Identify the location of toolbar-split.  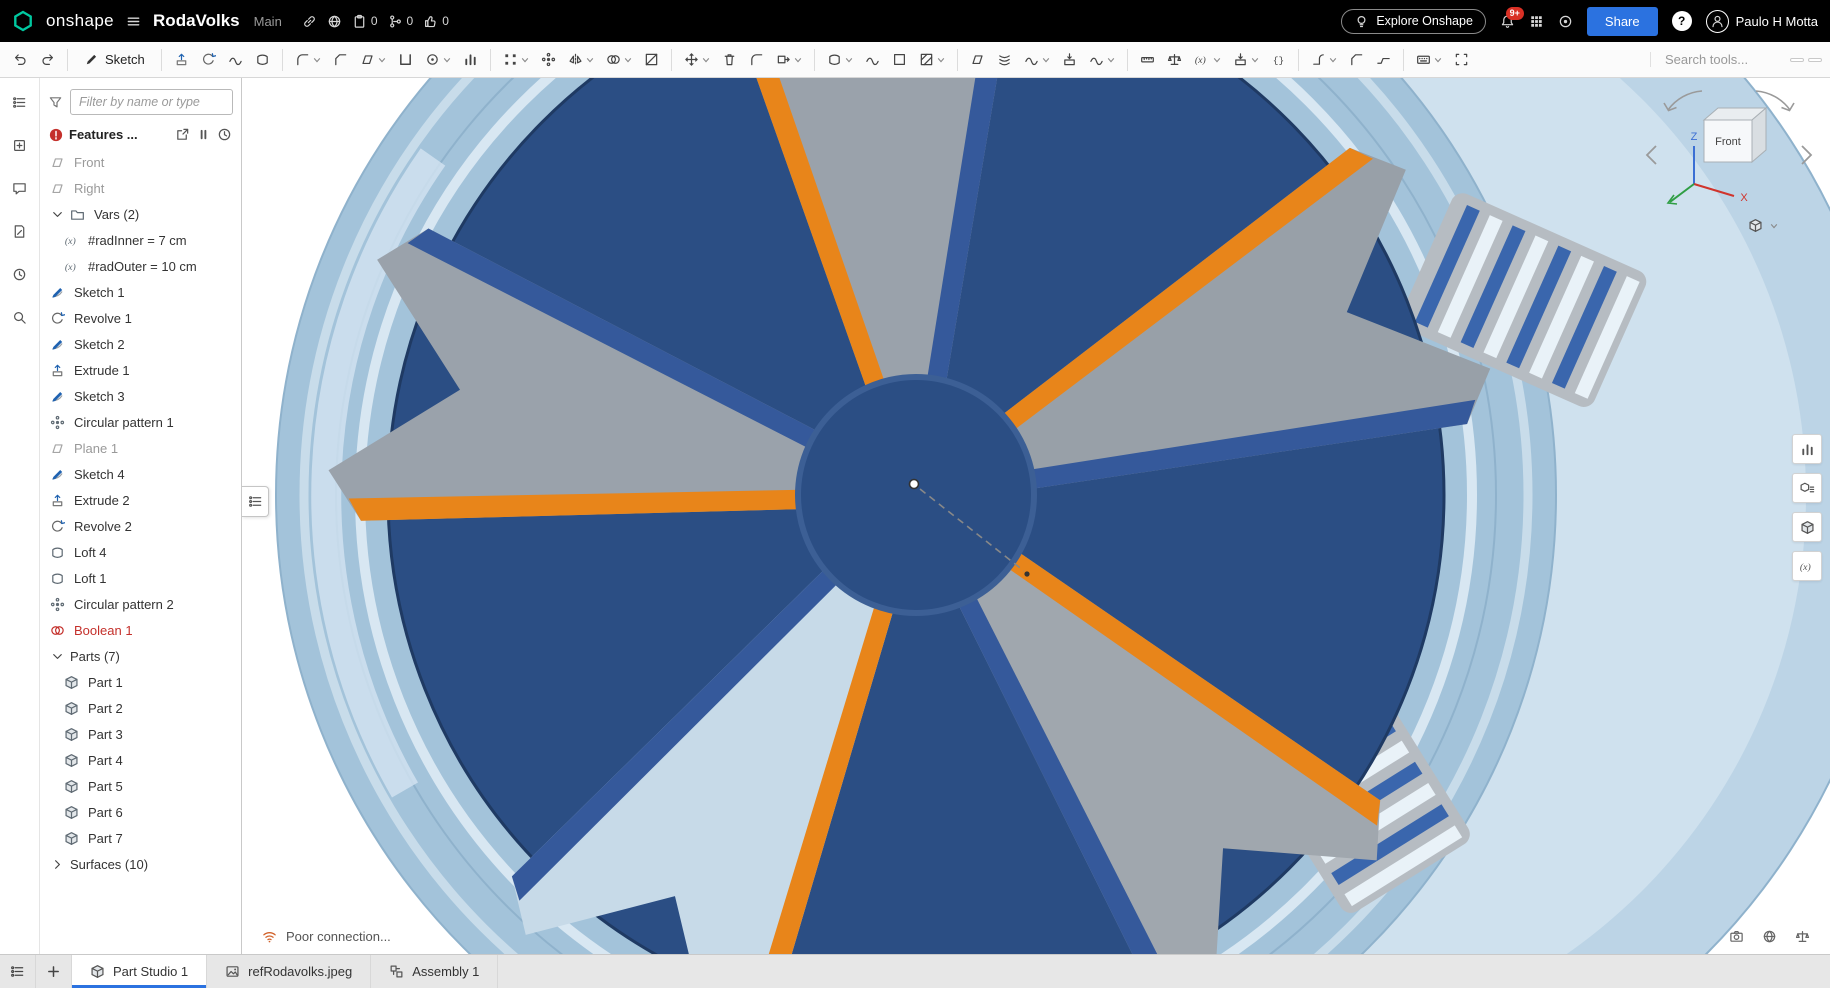
(651, 59).